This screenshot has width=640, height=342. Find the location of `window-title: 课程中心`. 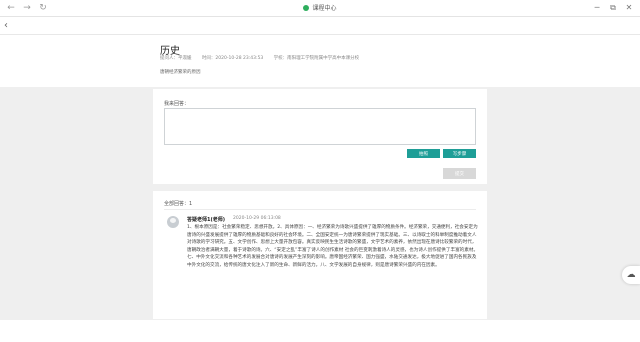

window-title: 课程中心 is located at coordinates (320, 8).